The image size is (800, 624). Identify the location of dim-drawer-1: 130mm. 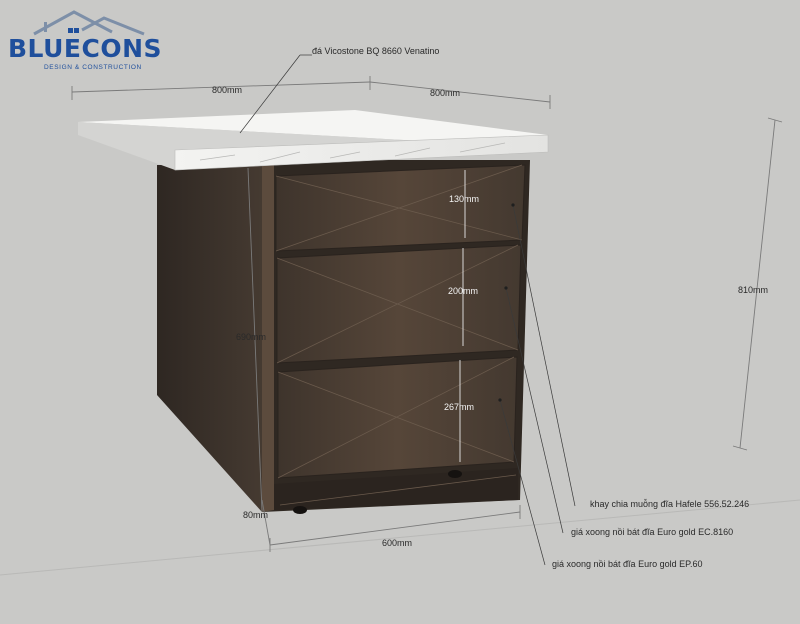
(464, 199).